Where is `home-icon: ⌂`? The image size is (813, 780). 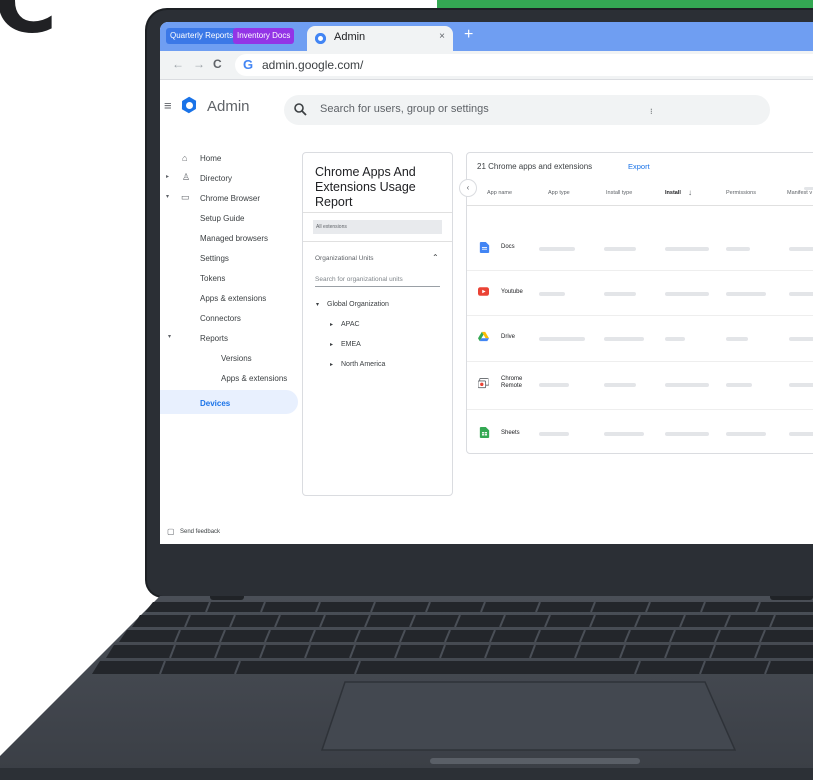
home-icon: ⌂ is located at coordinates (185, 158).